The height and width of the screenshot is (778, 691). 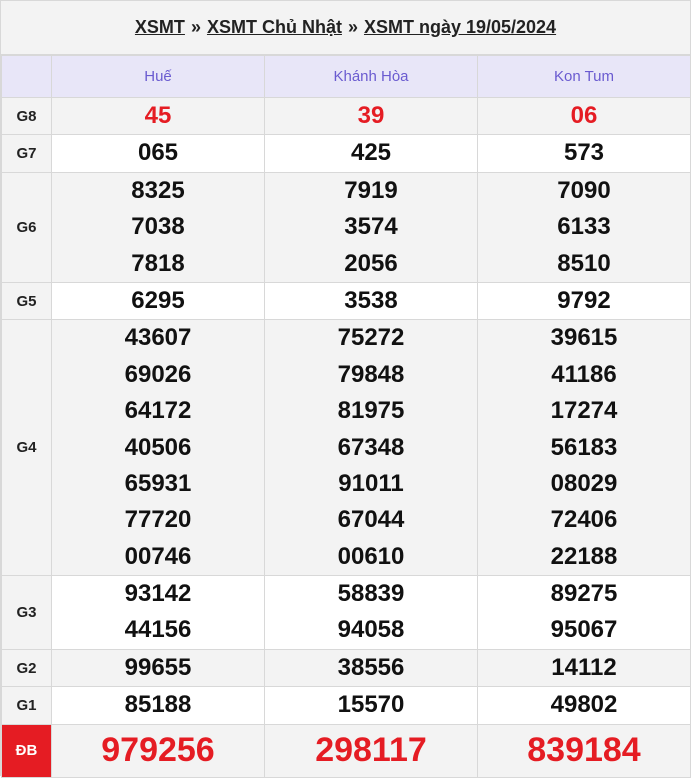 I want to click on prize-label: G3, so click(x=26, y=612).